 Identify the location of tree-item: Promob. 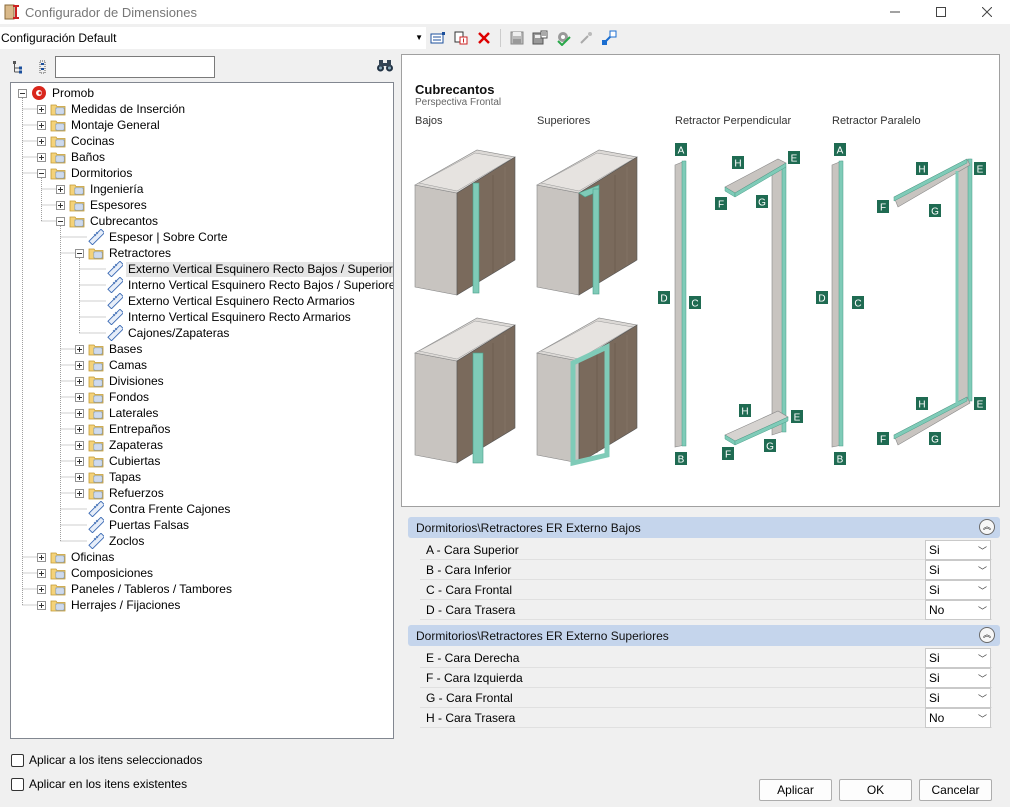
(57, 93).